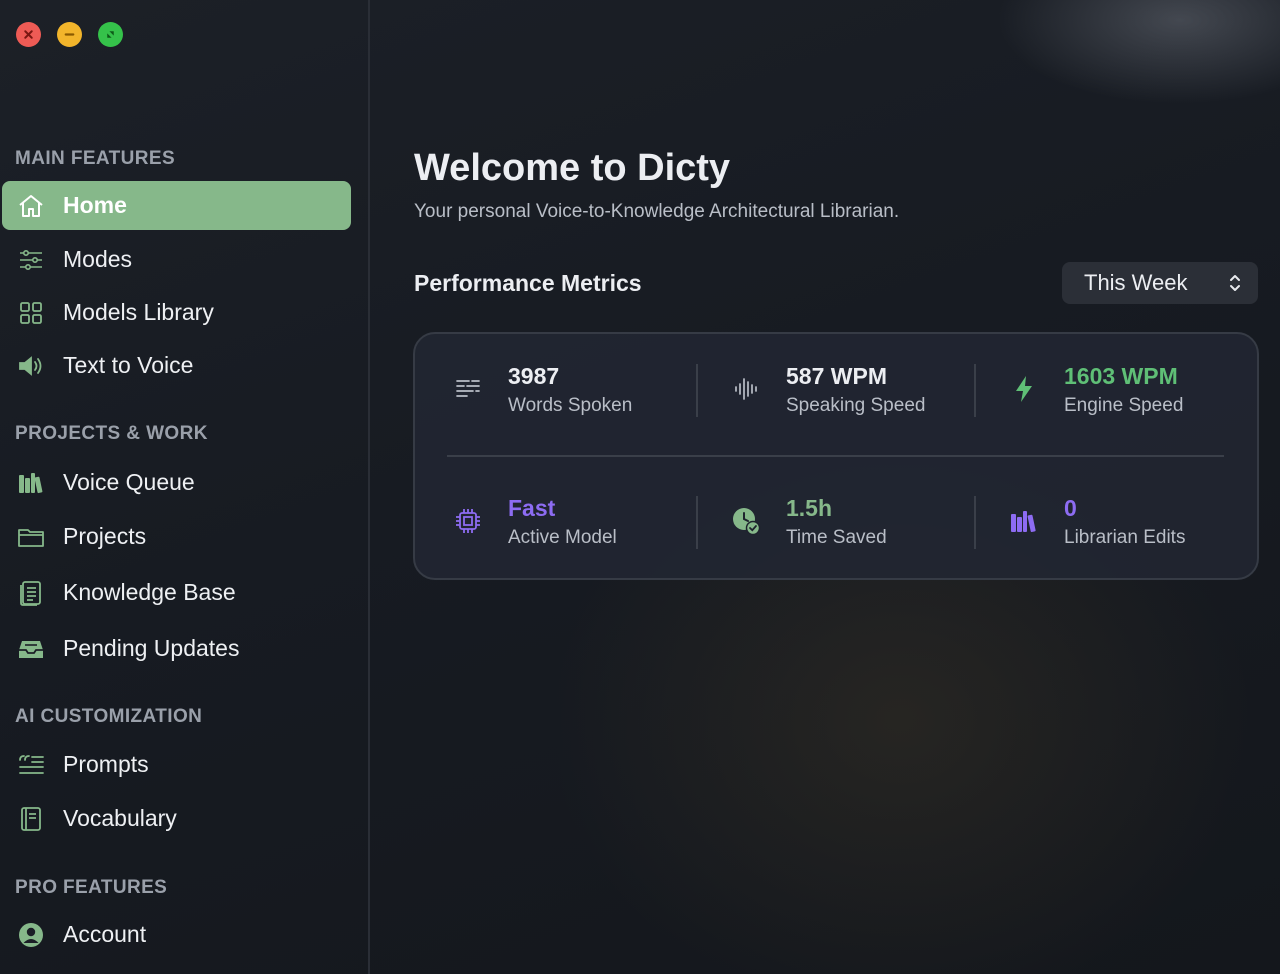 This screenshot has width=1280, height=974. I want to click on quote-list-icon, so click(31, 765).